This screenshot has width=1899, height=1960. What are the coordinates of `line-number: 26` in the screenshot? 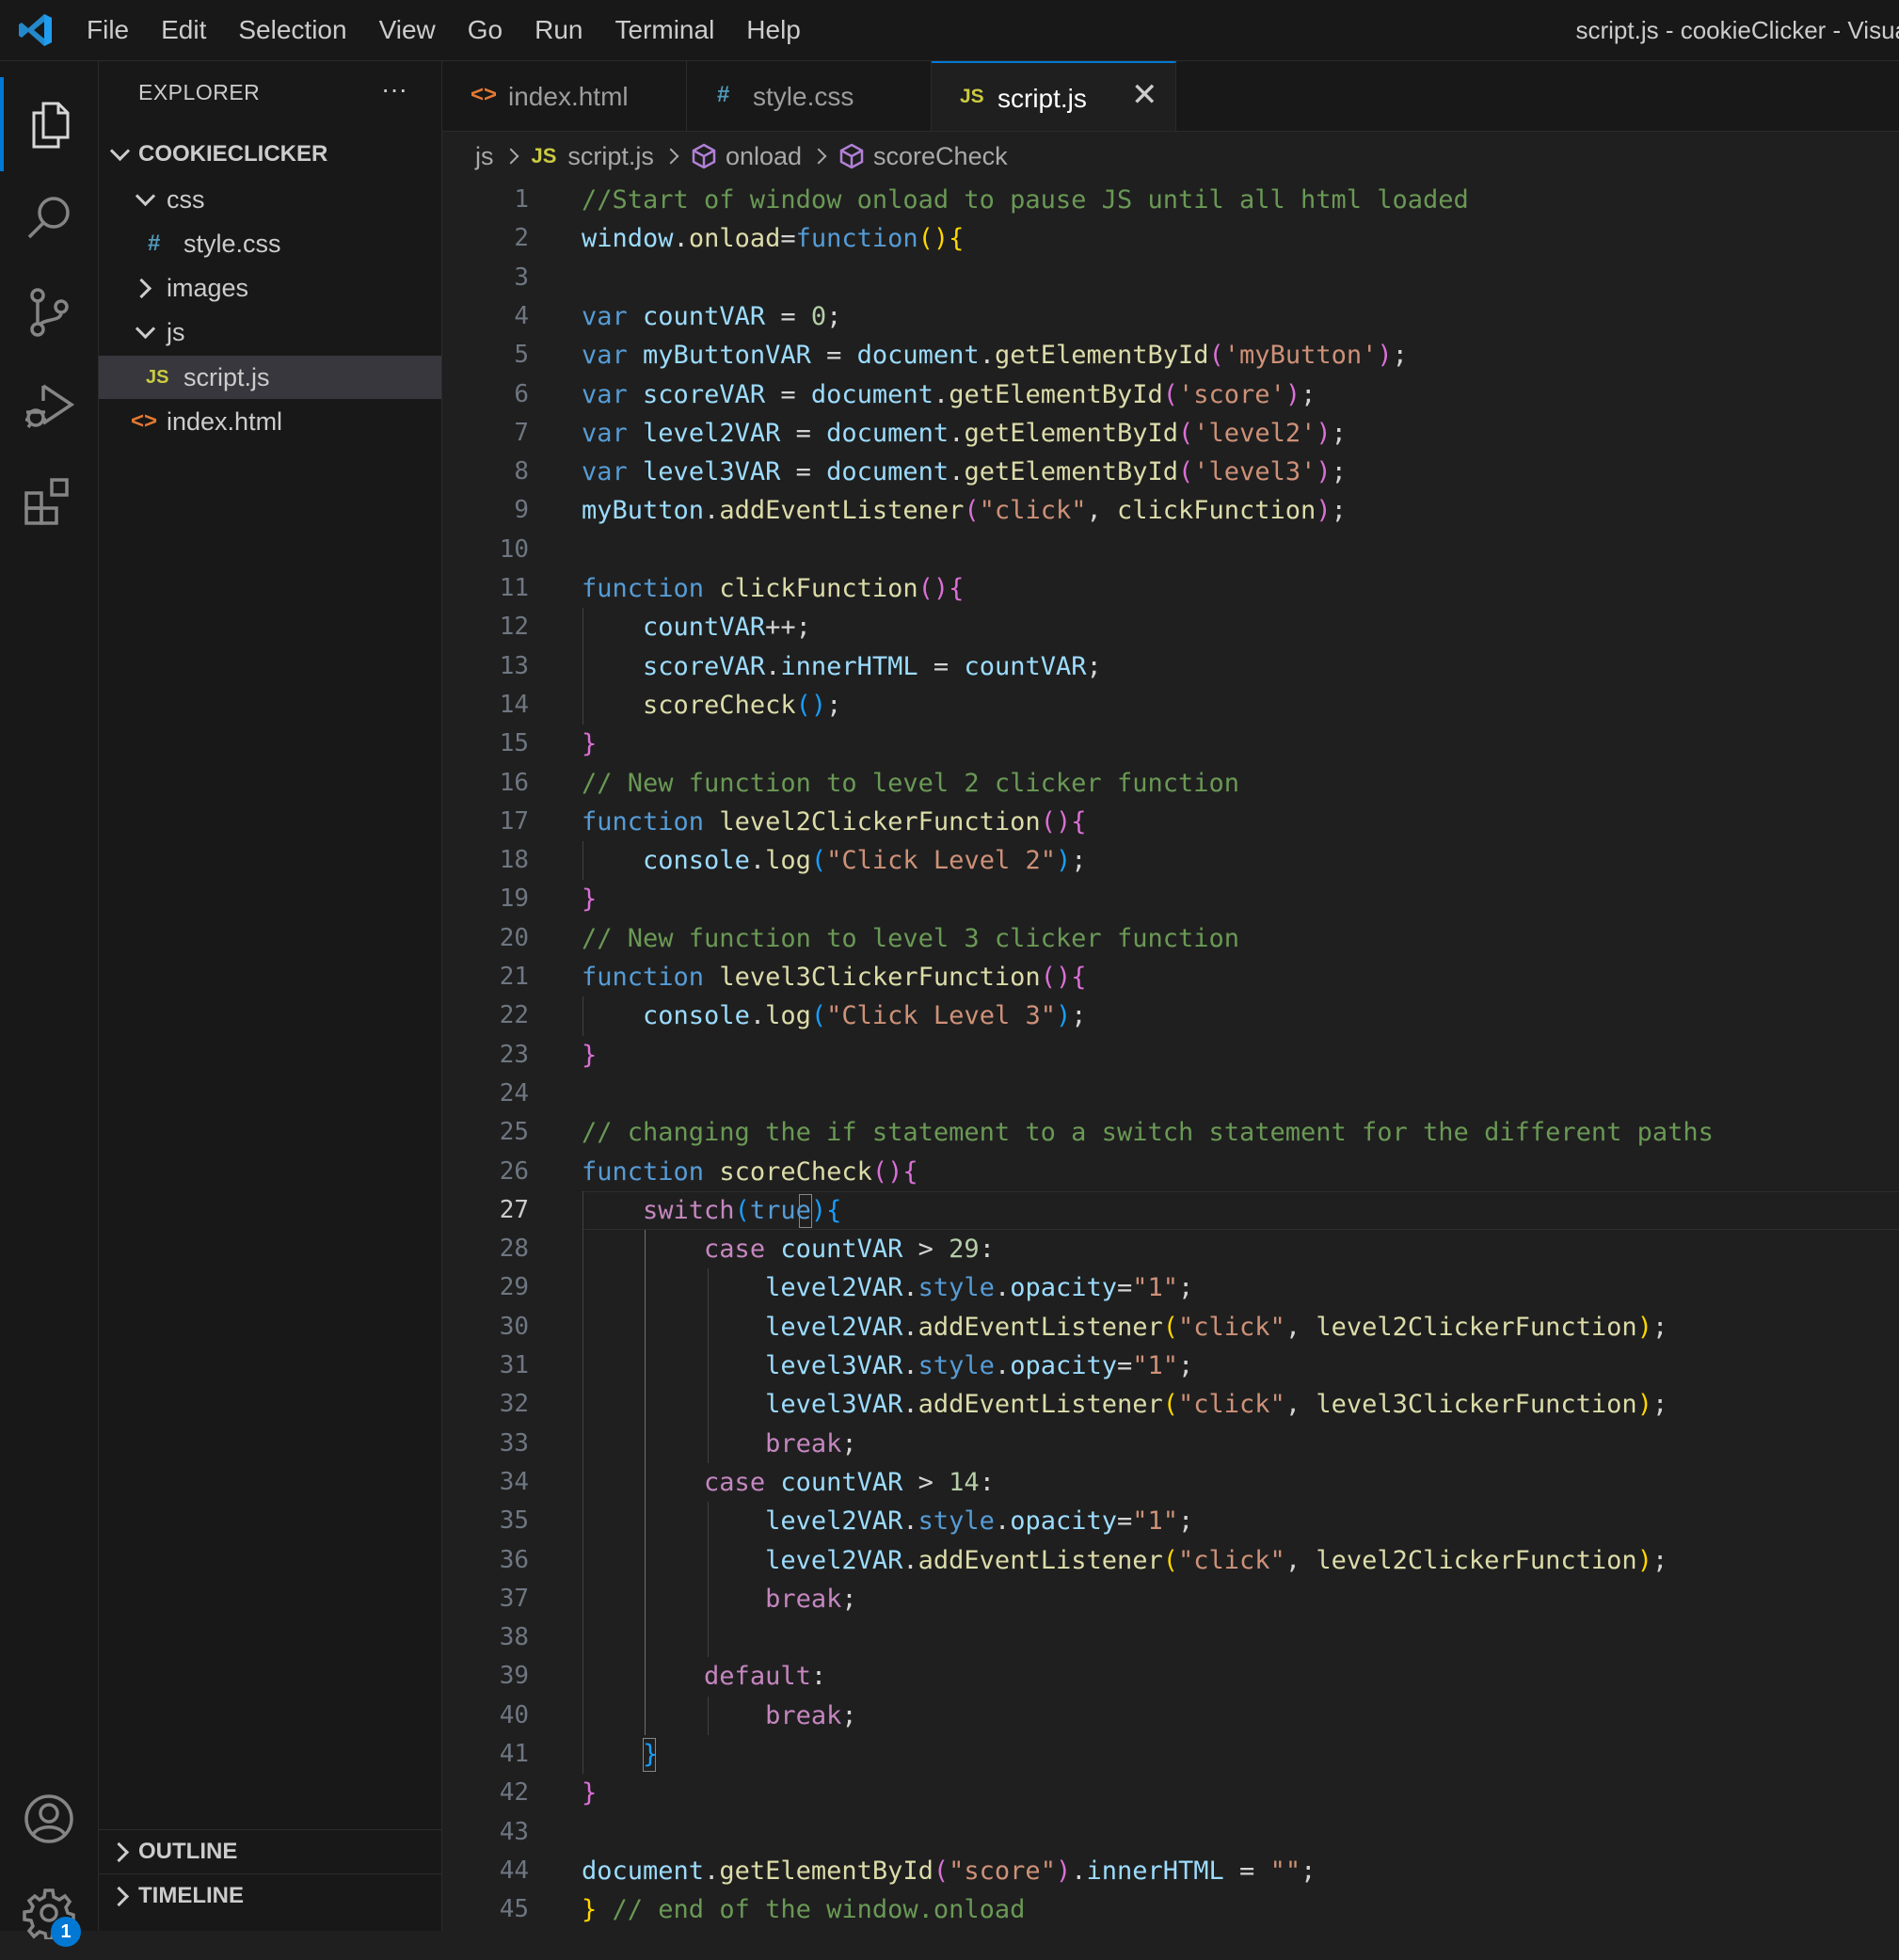 It's located at (514, 1171).